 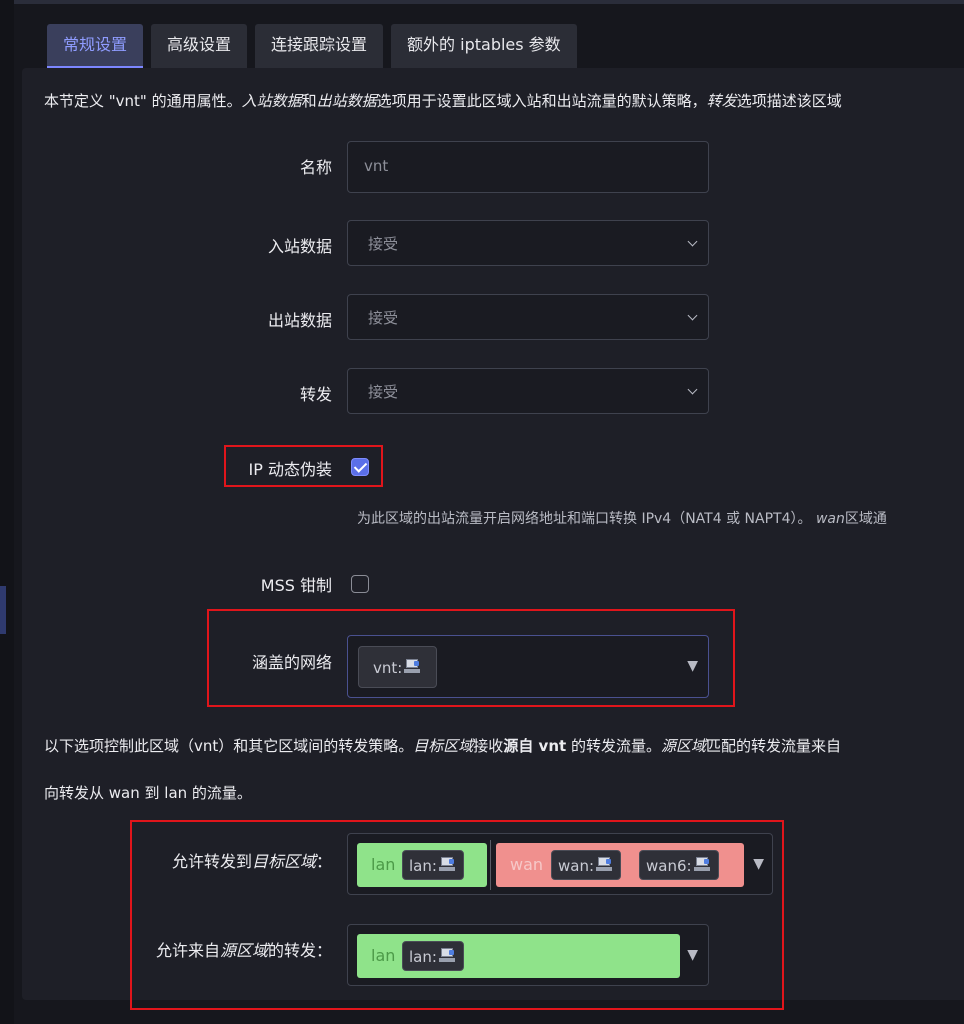 I want to click on covered-networks-select: vnt: ▼, so click(x=528, y=666).